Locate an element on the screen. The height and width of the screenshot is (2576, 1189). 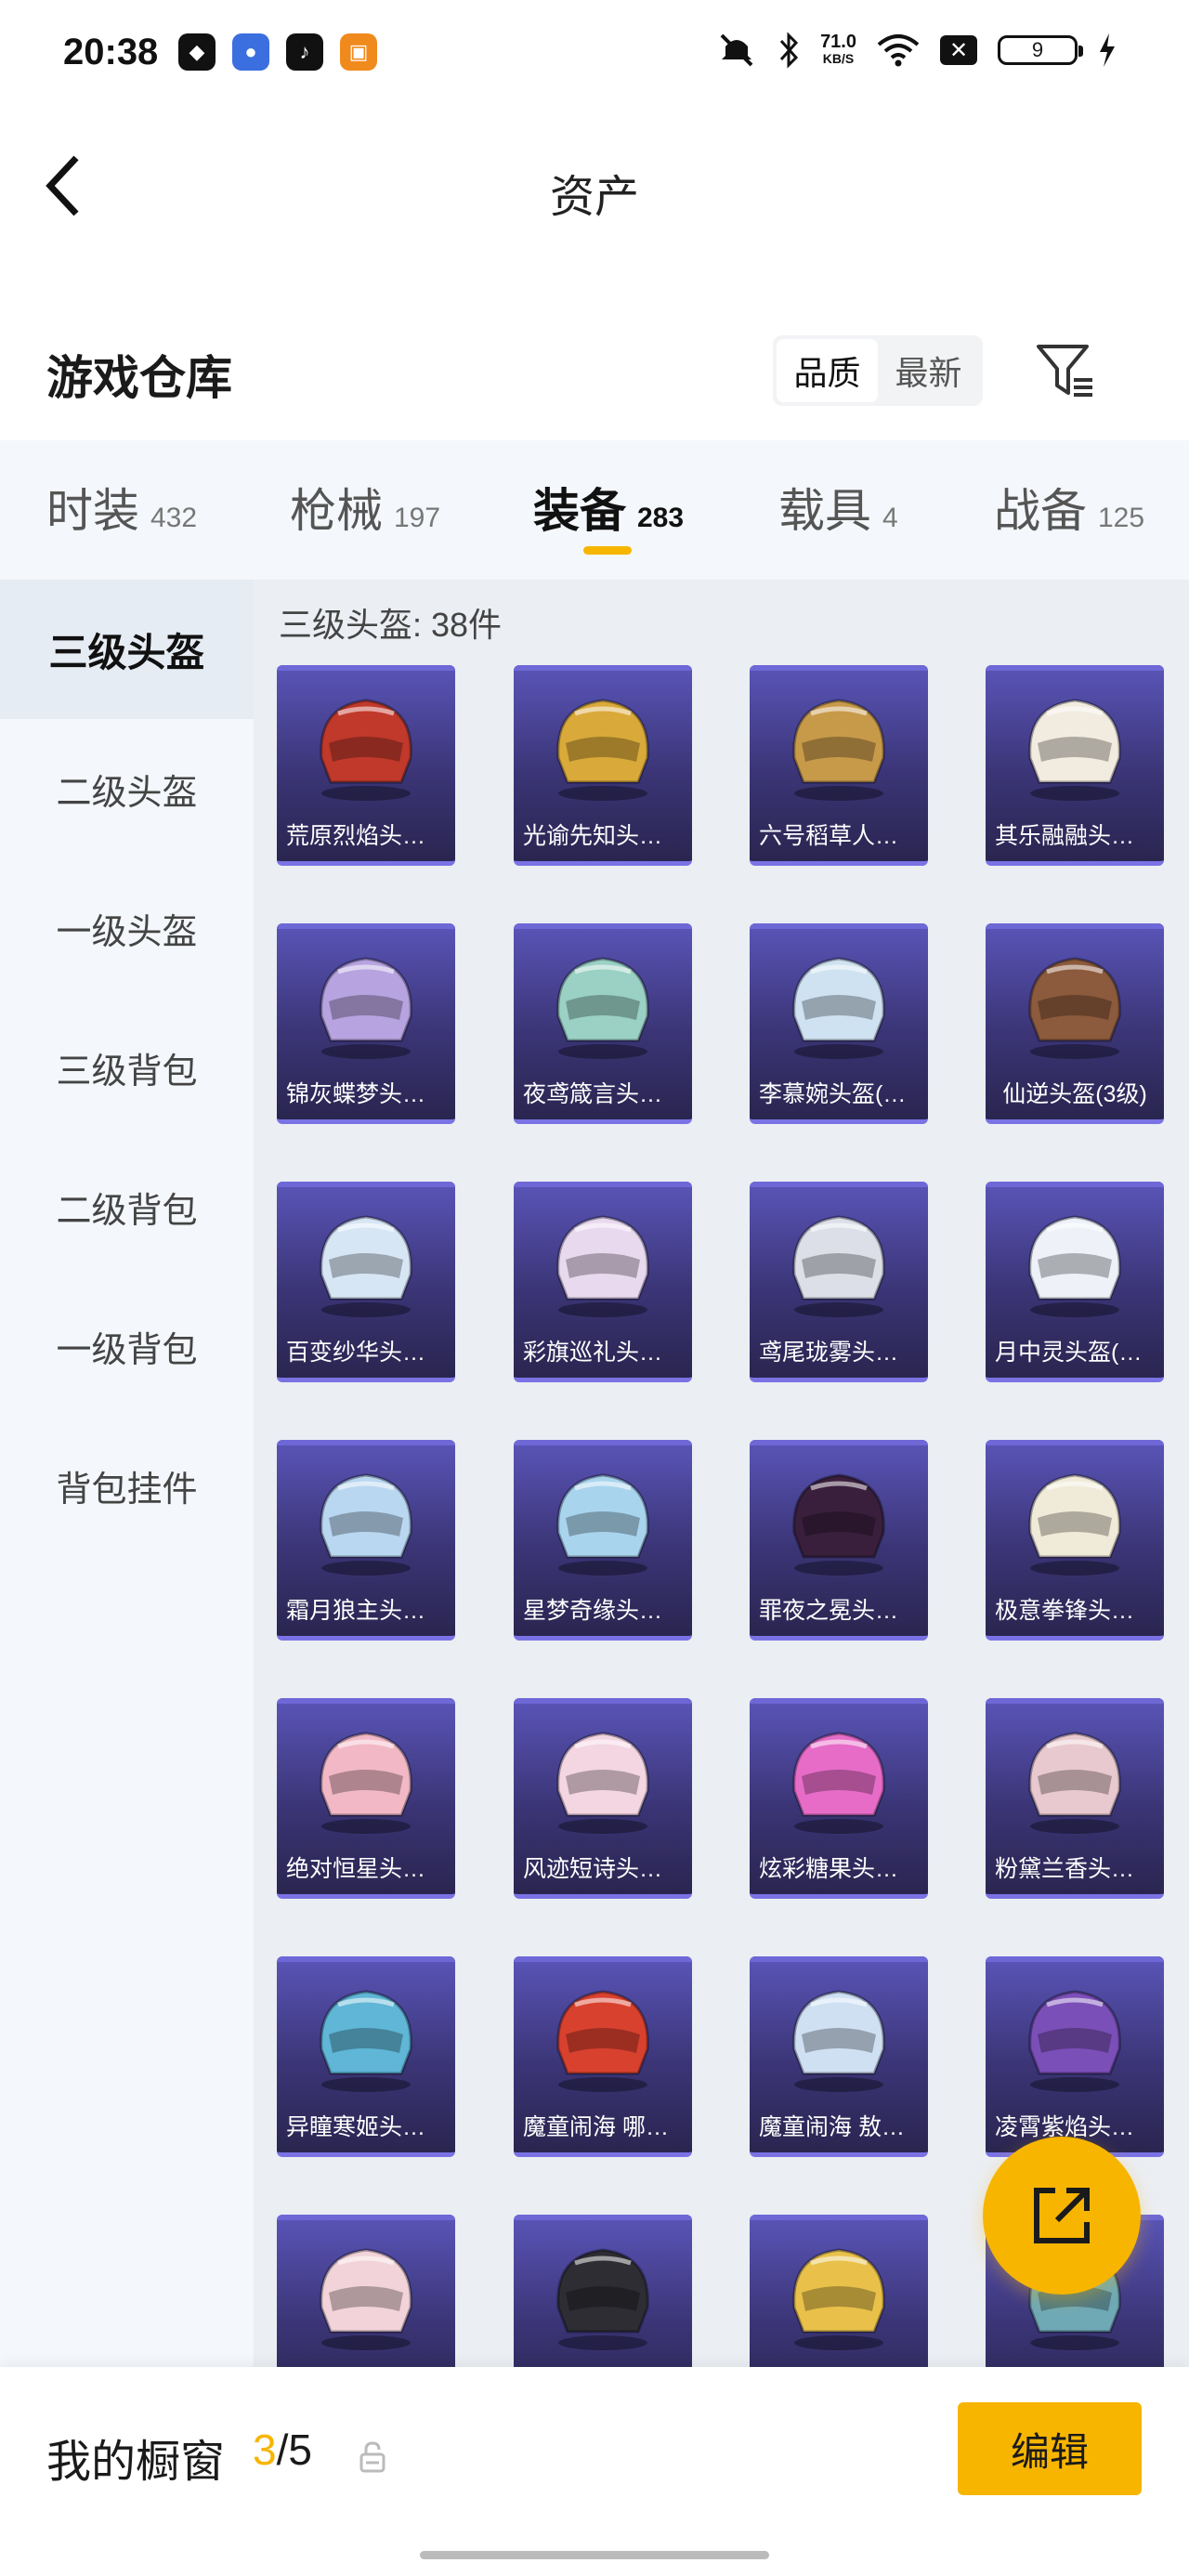
helmet-item-card: 霜月狼主头盔(3级) is located at coordinates (366, 1541).